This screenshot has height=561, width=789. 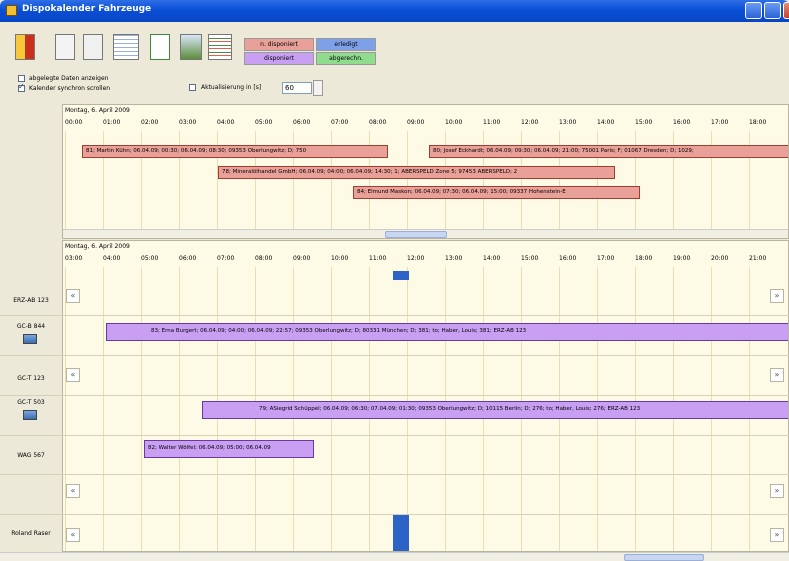 What do you see at coordinates (682, 258) in the screenshot?
I see `hour-label: 19:00` at bounding box center [682, 258].